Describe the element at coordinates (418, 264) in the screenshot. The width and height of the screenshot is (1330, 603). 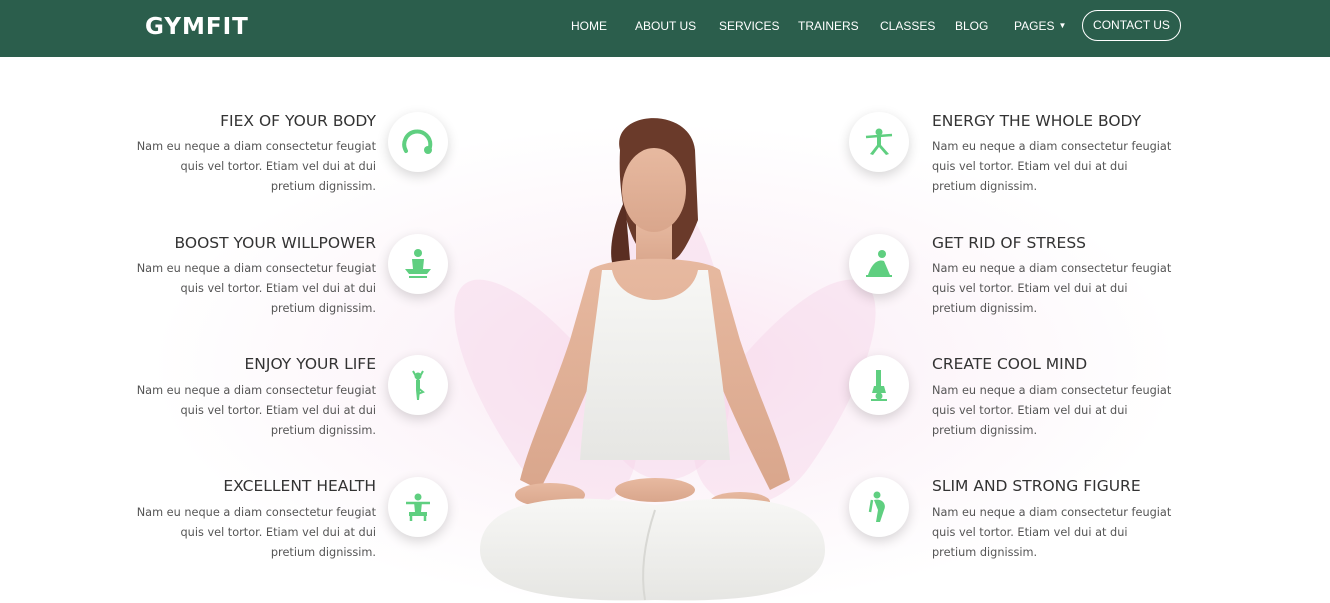
I see `meditation-pose-icon` at that location.